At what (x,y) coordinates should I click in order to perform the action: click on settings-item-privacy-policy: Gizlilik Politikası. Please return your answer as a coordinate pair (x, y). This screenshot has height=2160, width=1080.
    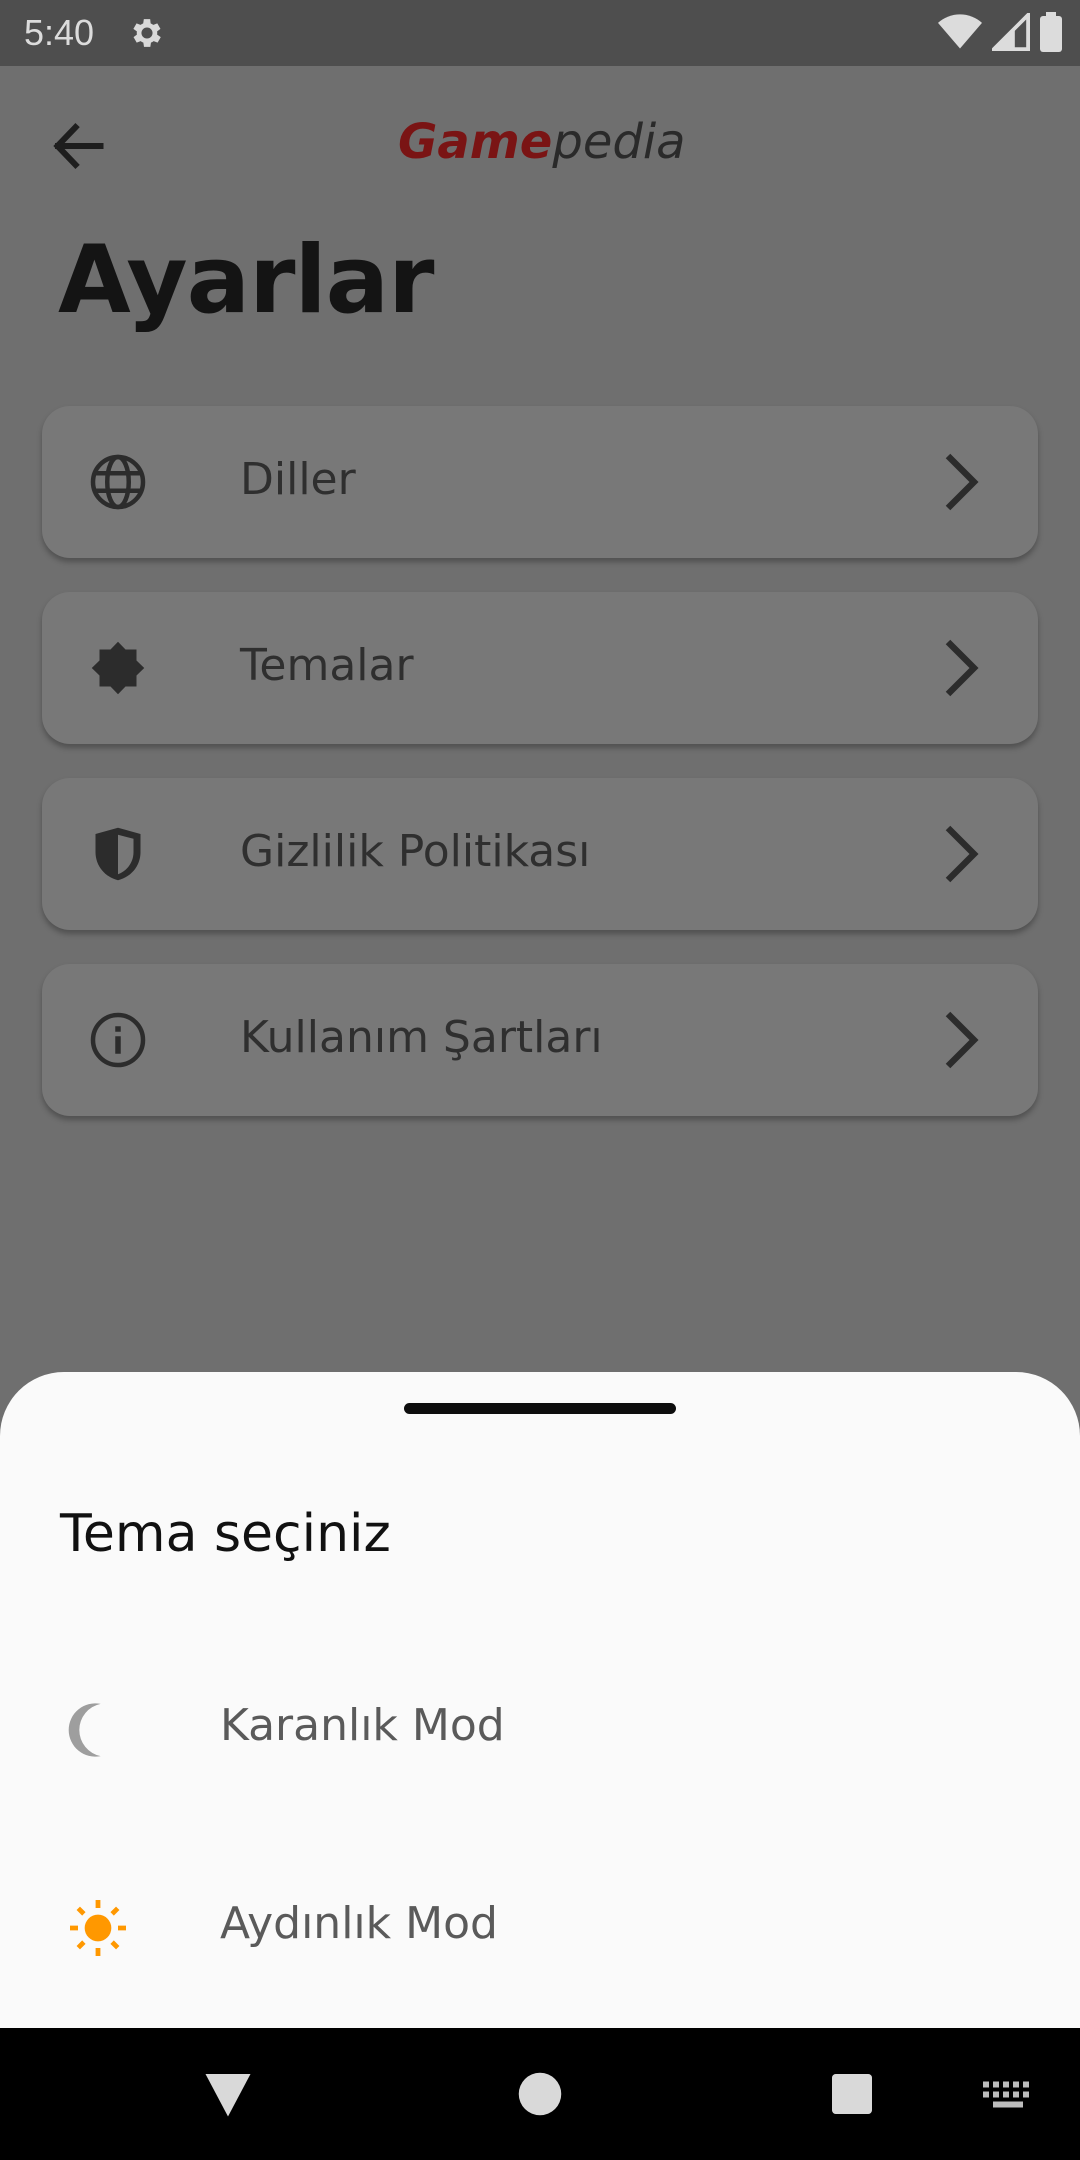
    Looking at the image, I should click on (540, 854).